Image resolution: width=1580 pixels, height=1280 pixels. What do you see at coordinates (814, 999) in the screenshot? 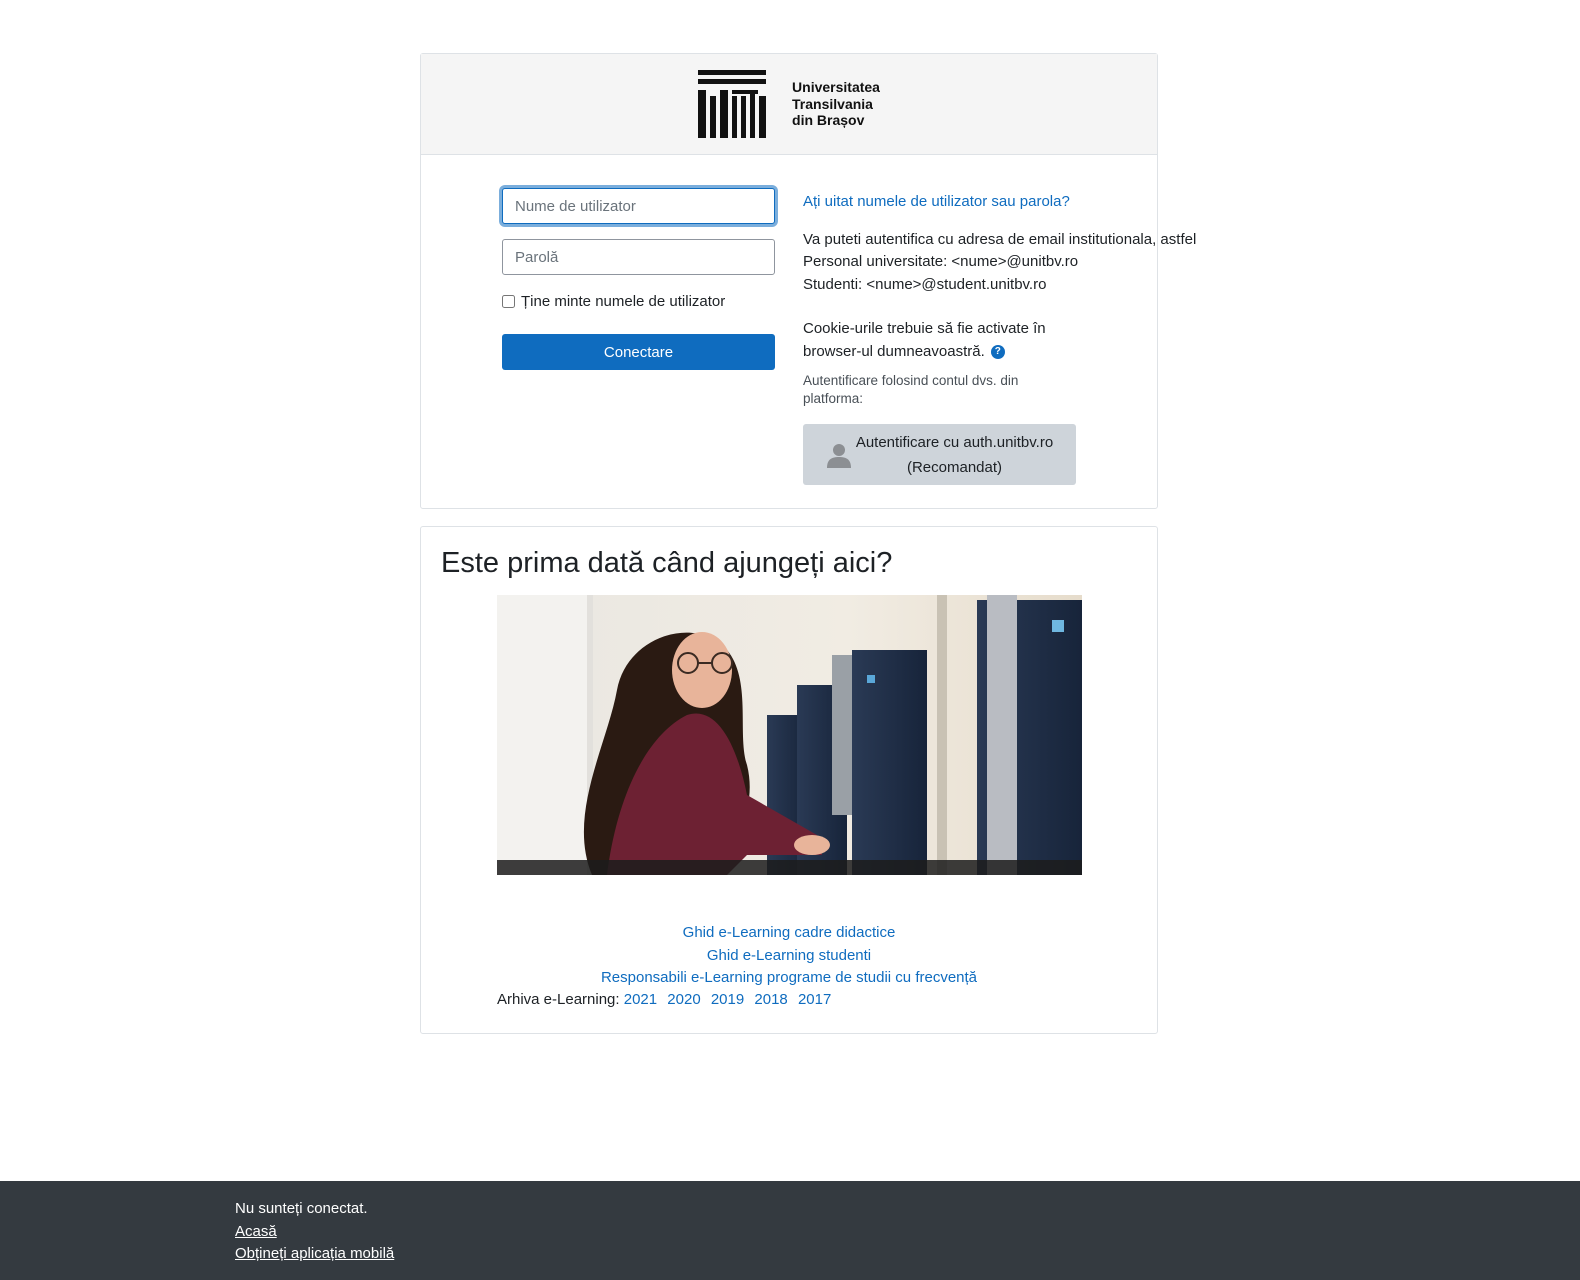
I see `archive-year-link: 2017` at bounding box center [814, 999].